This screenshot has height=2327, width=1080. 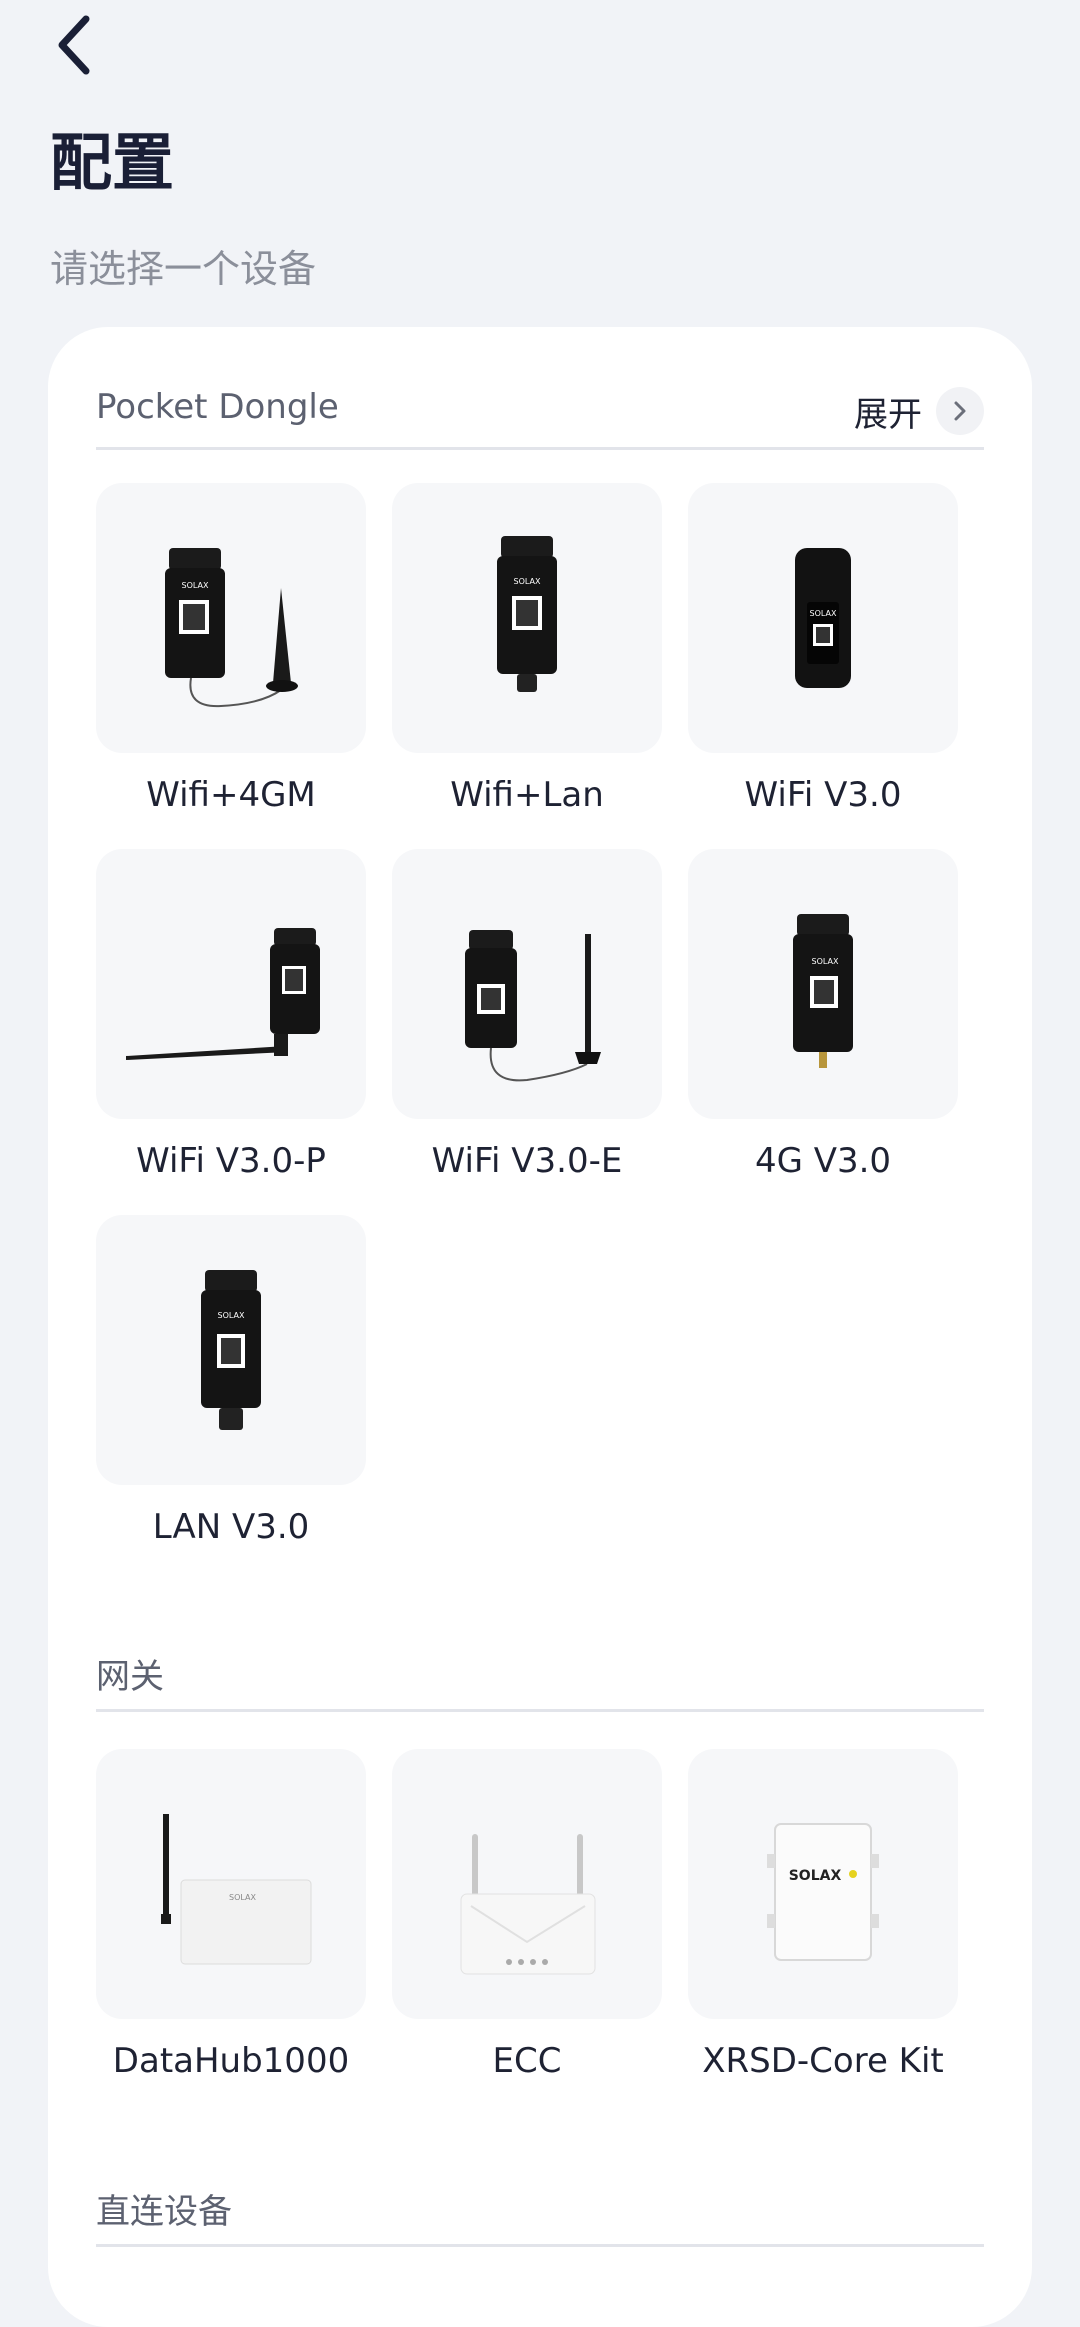 I want to click on chevron-left-icon, so click(x=74, y=45).